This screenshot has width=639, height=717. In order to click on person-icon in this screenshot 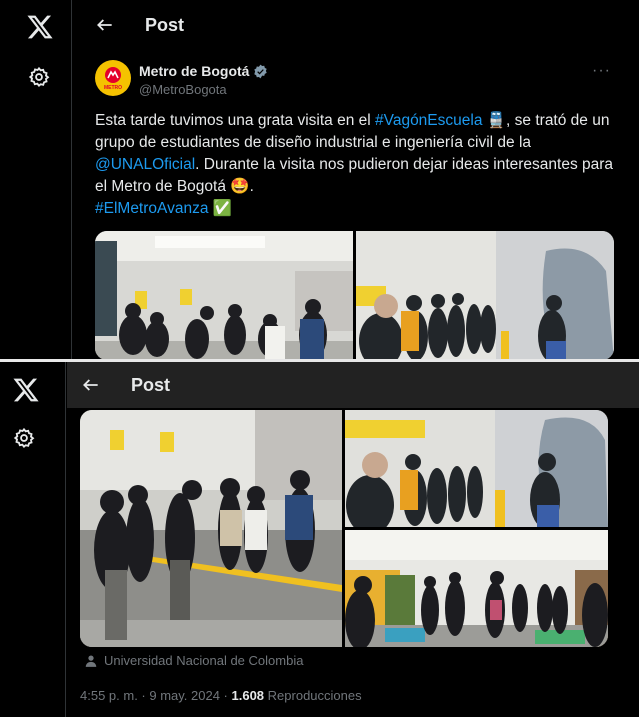, I will do `click(91, 660)`.